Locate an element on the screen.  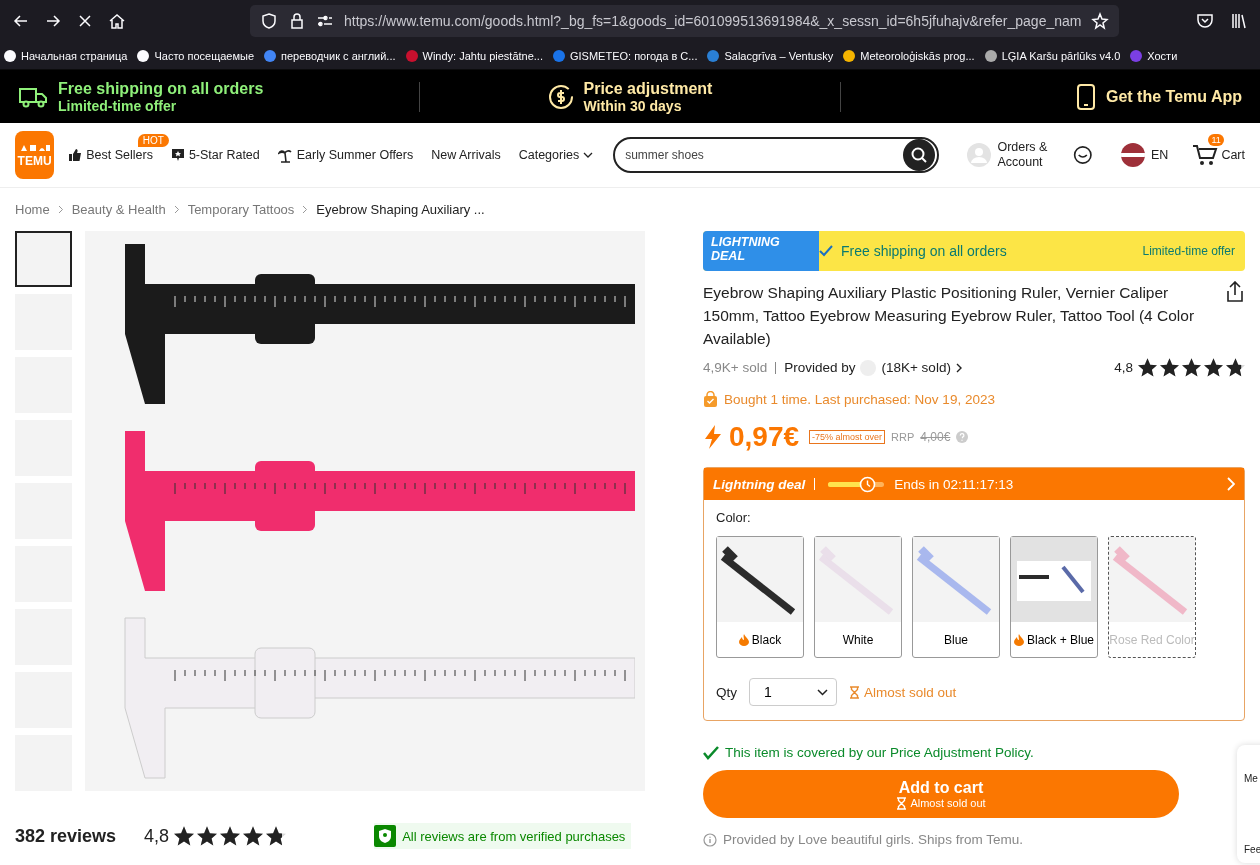
bookmark-star-icon is located at coordinates (1100, 21).